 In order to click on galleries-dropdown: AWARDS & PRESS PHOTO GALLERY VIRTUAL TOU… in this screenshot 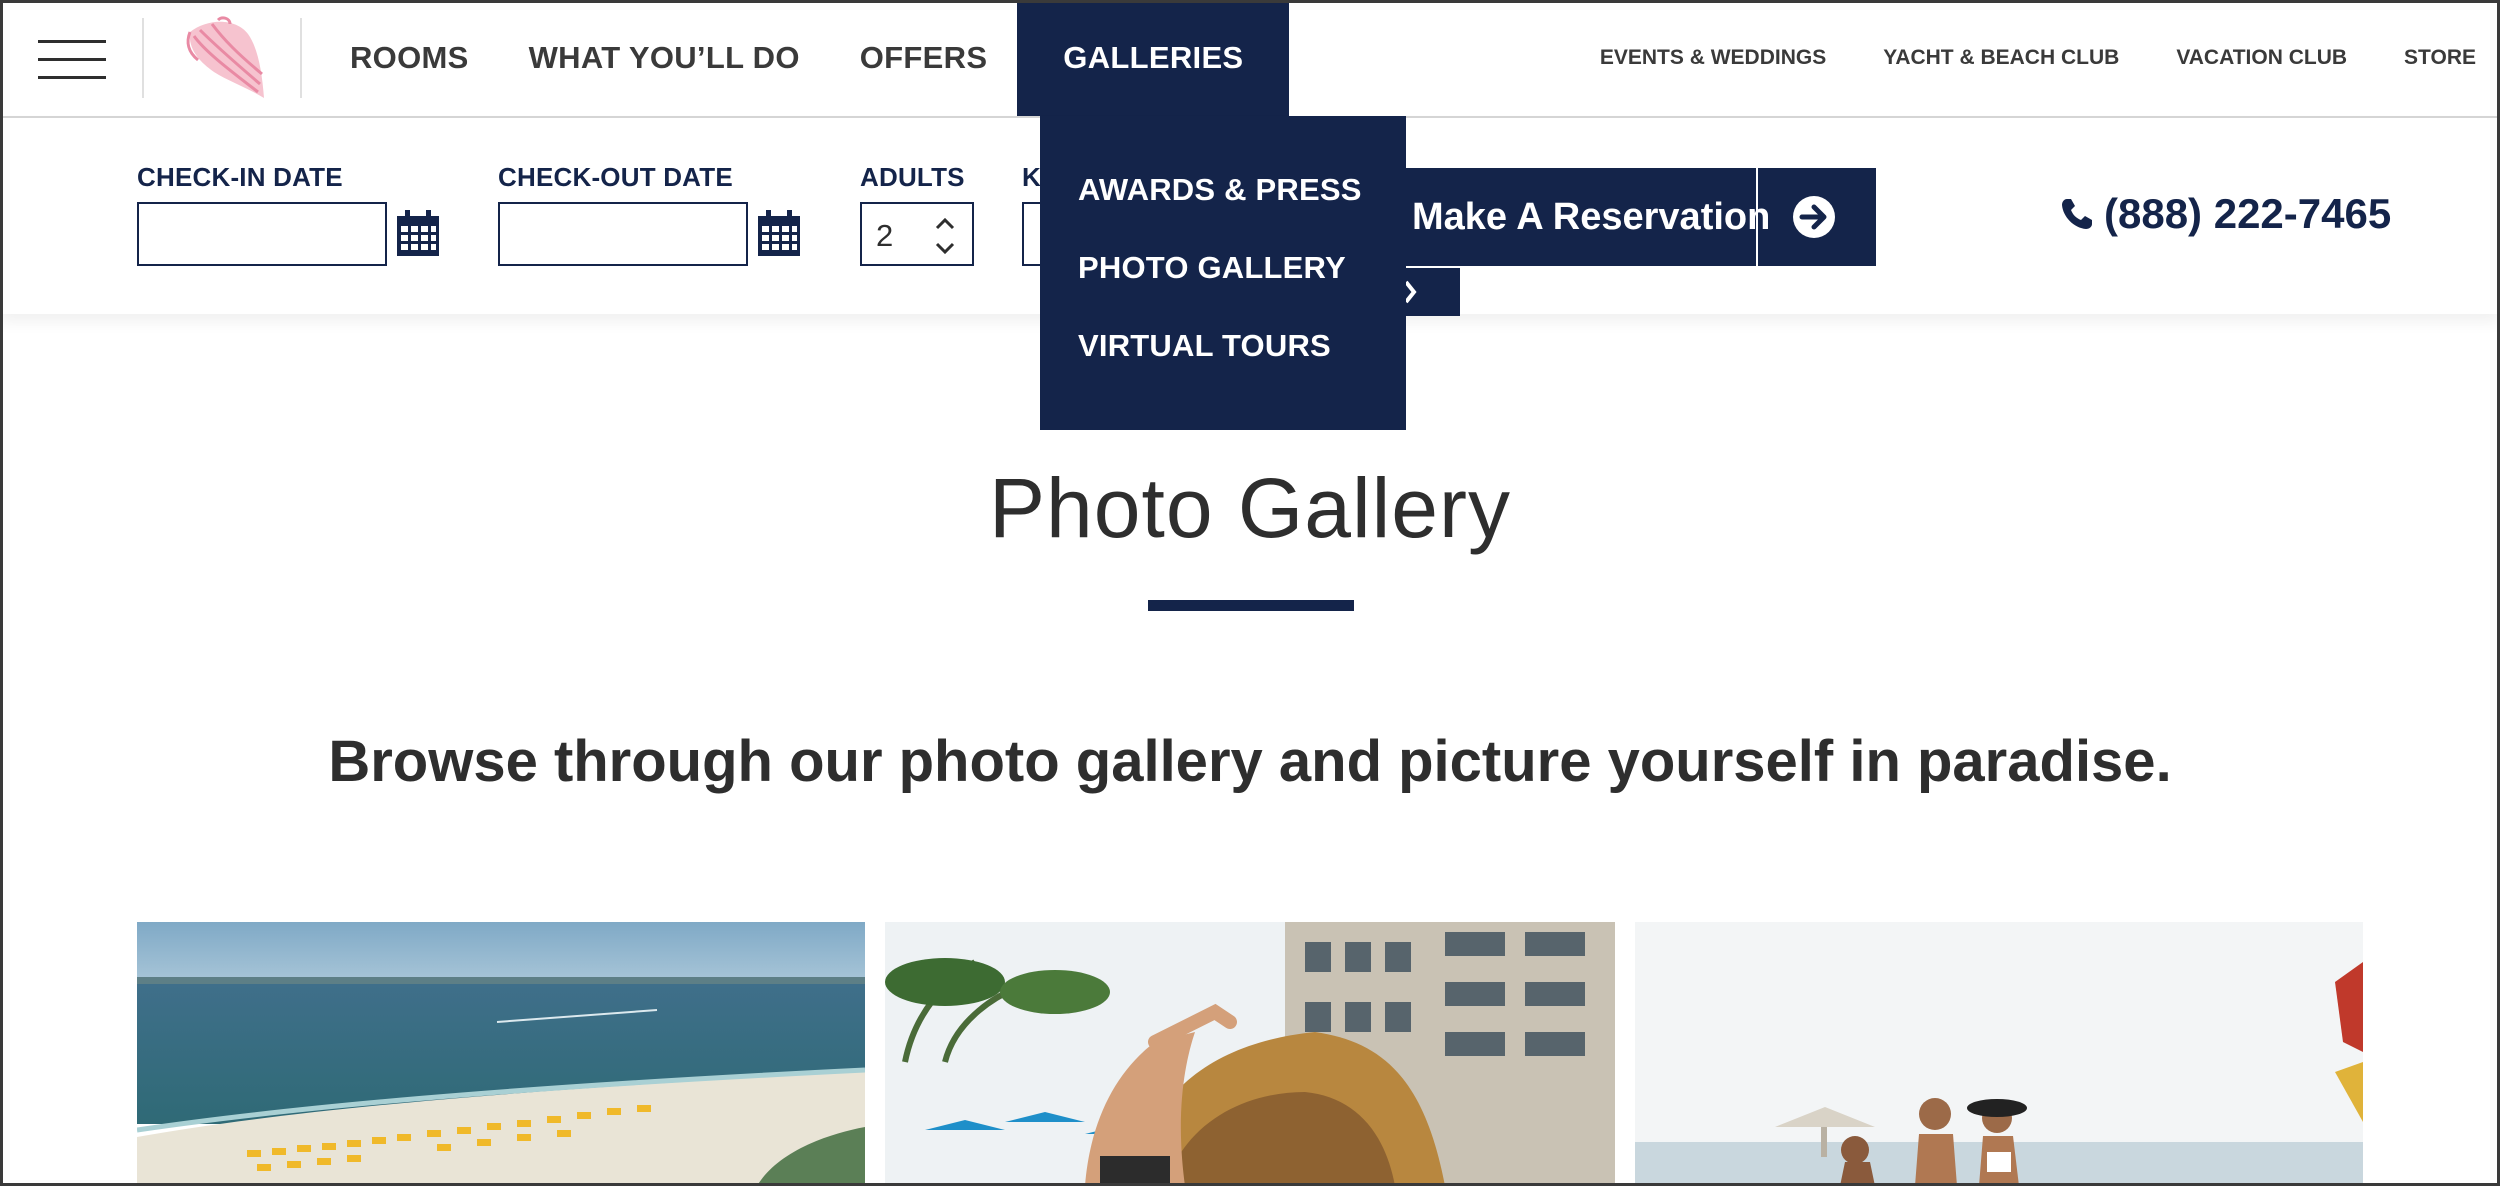, I will do `click(1223, 273)`.